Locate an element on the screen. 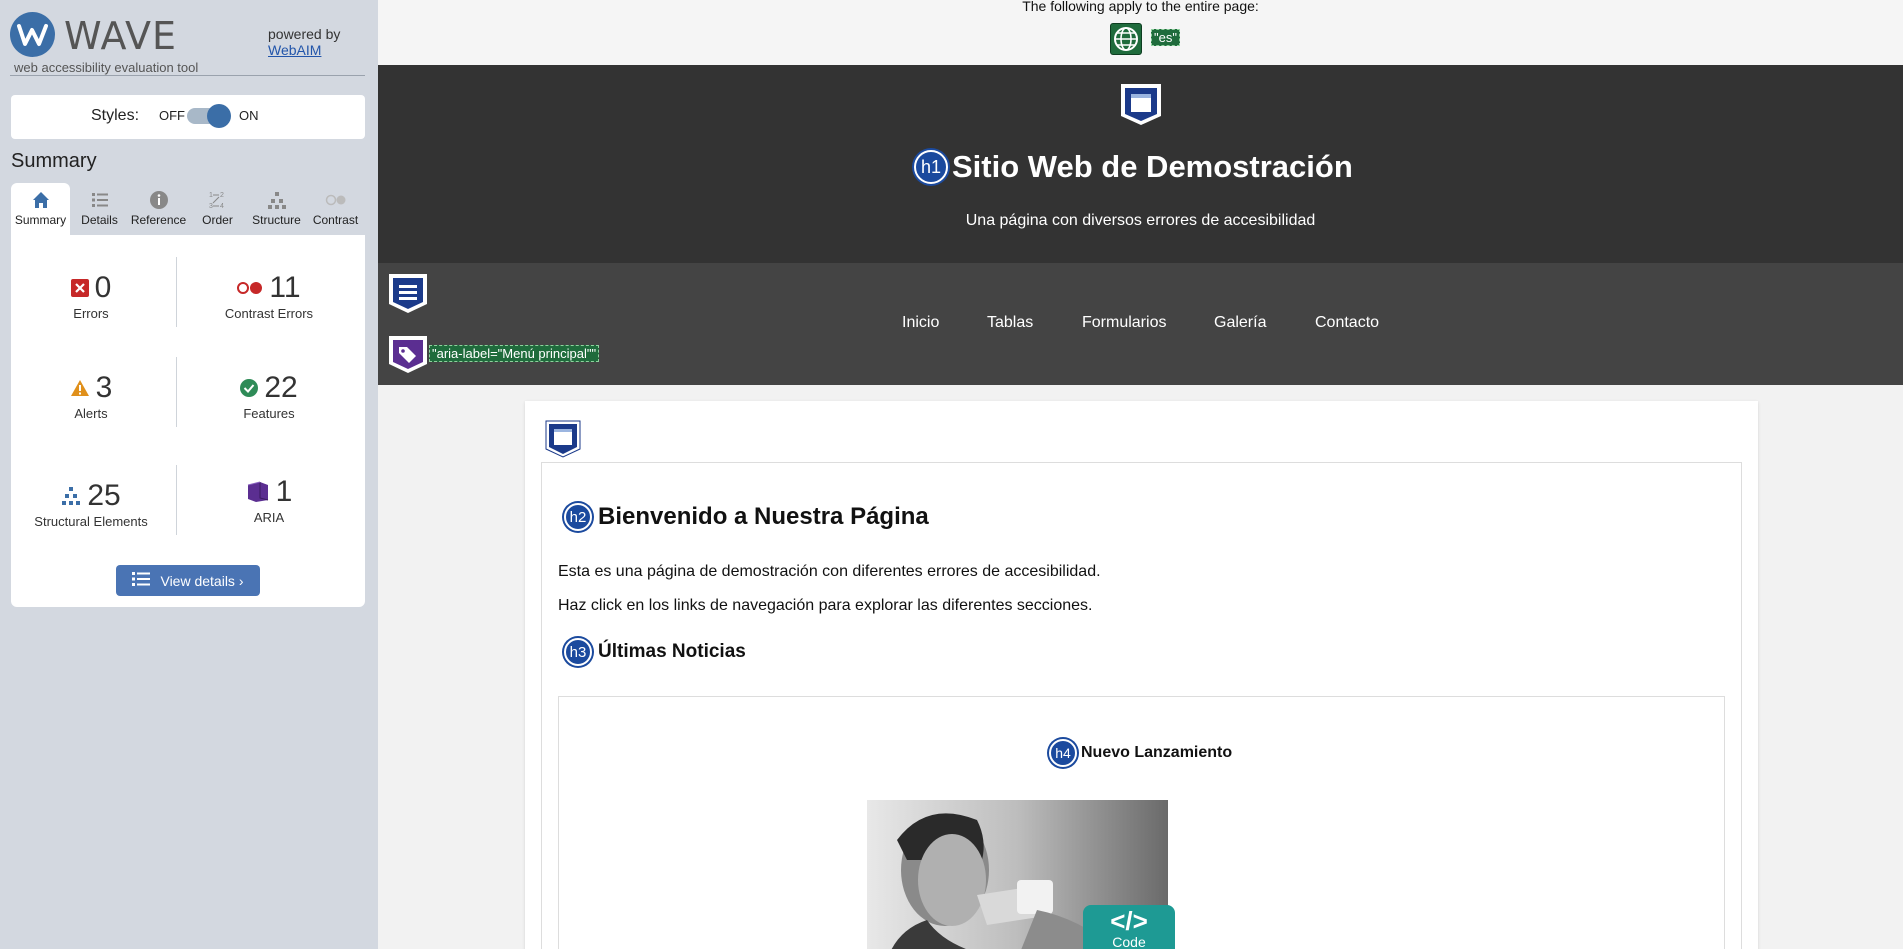  tab-summary: Summary is located at coordinates (40, 209).